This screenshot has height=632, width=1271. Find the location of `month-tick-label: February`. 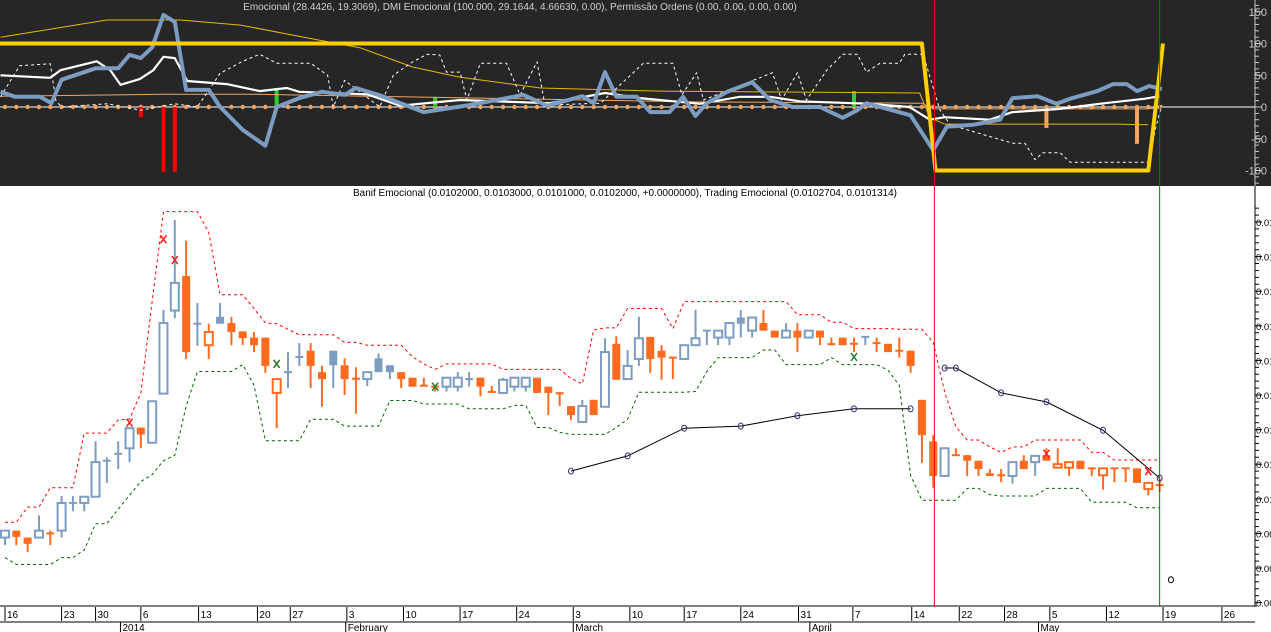

month-tick-label: February is located at coordinates (368, 627).